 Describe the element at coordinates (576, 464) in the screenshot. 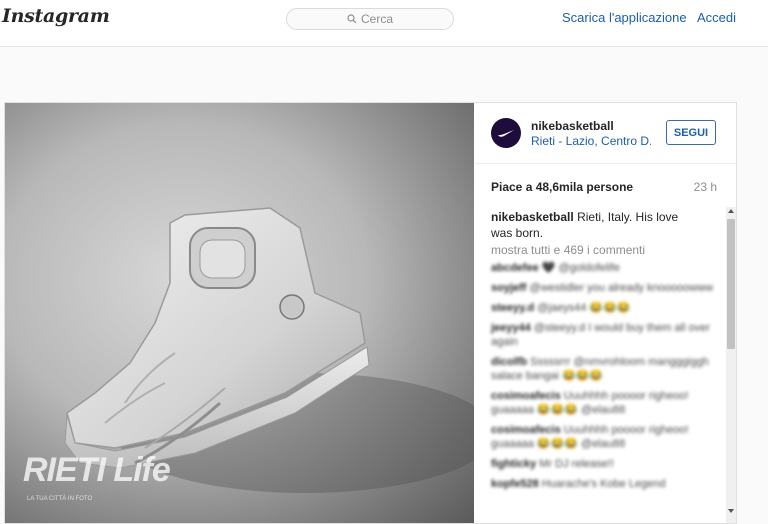

I see `comment-text: Mr DJ release!!` at that location.